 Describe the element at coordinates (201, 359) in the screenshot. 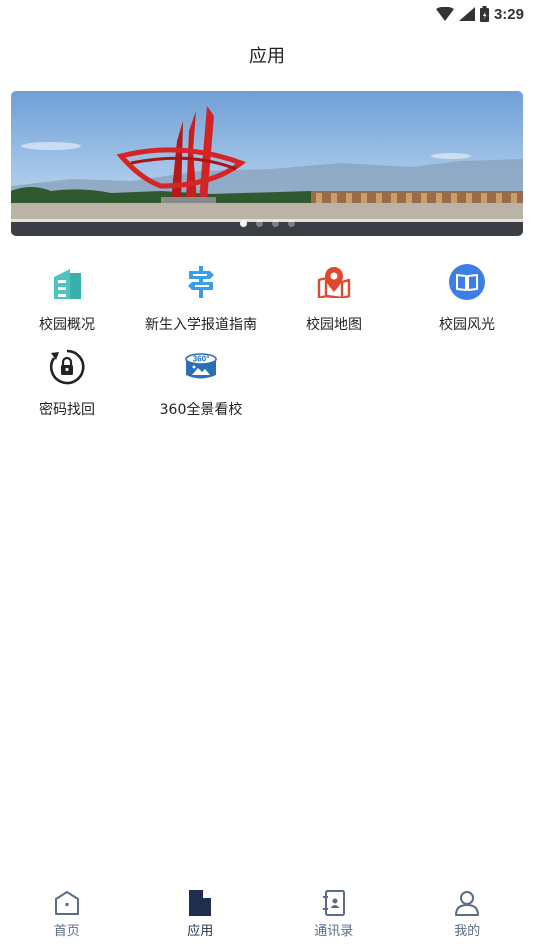

I see `svg-text: 360°` at that location.